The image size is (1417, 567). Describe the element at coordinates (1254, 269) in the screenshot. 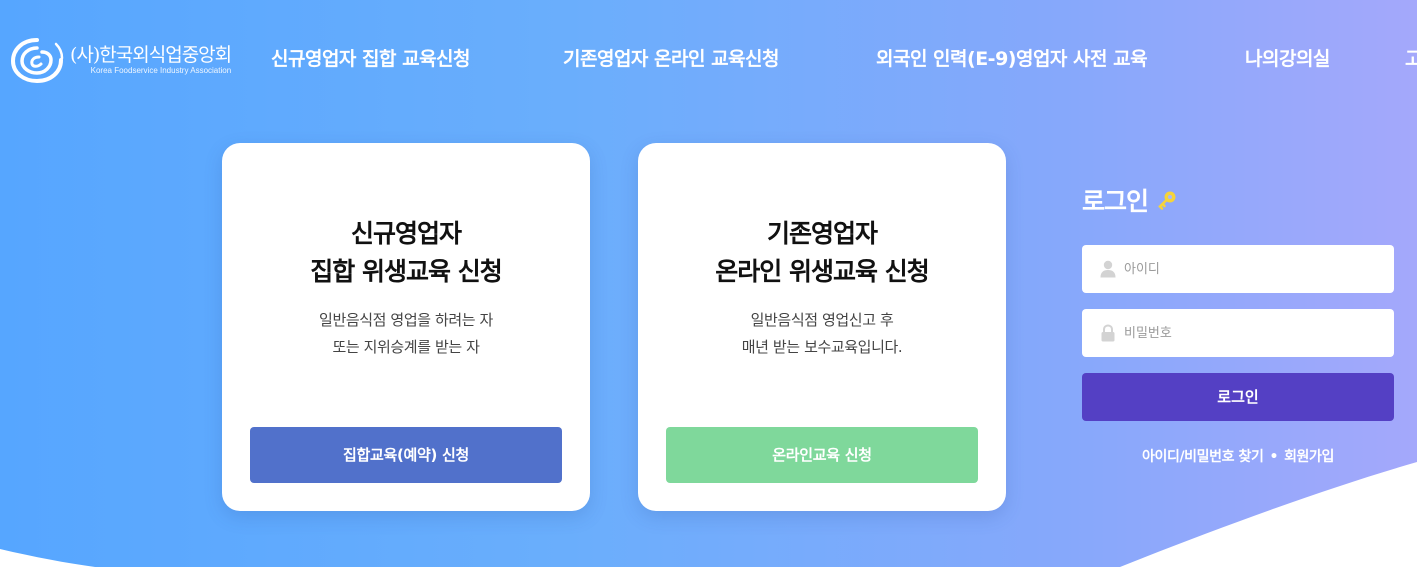

I see `id-input` at that location.